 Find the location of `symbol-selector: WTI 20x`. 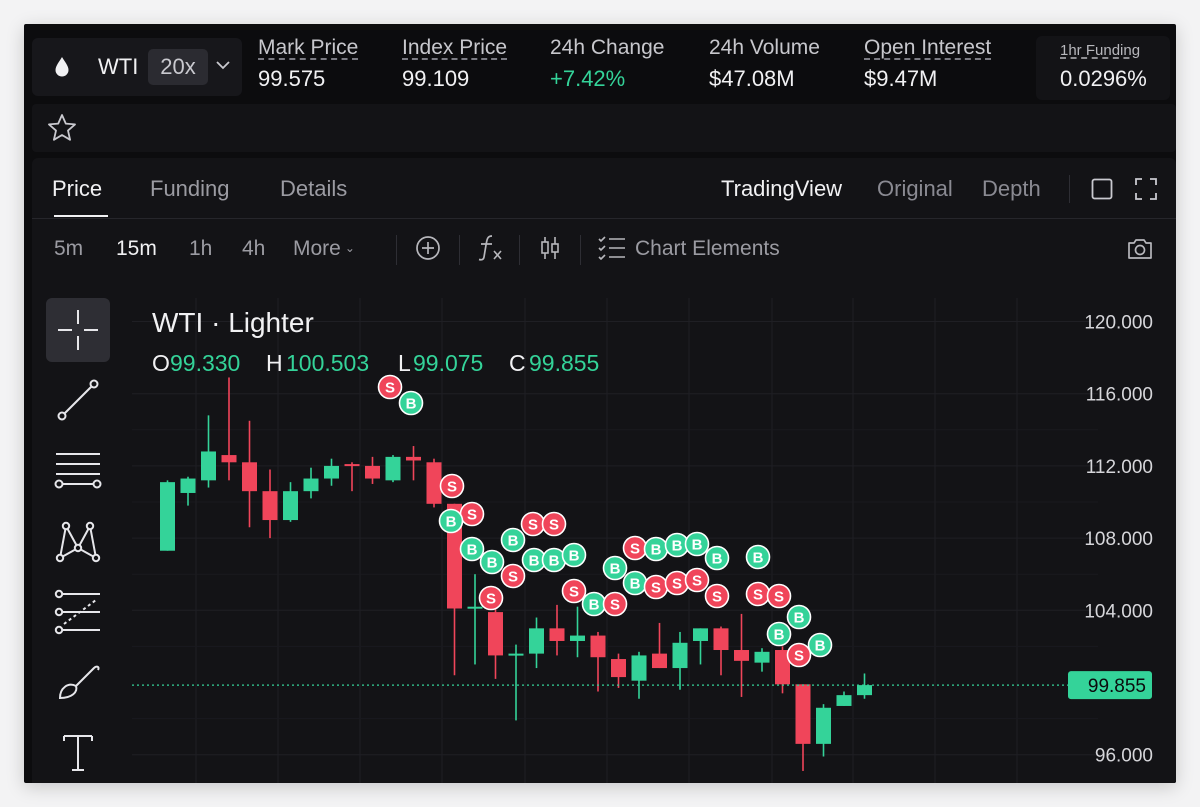

symbol-selector: WTI 20x is located at coordinates (137, 67).